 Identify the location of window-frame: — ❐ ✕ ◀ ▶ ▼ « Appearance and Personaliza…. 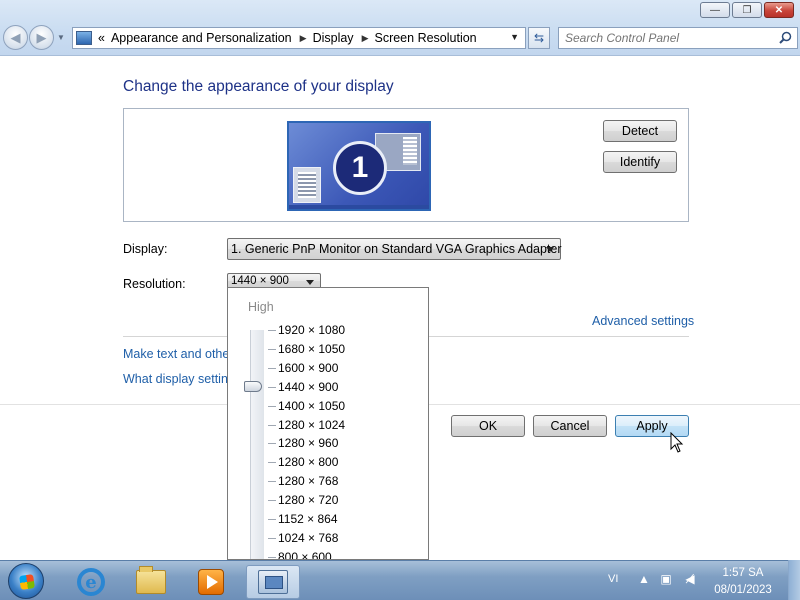
(400, 28).